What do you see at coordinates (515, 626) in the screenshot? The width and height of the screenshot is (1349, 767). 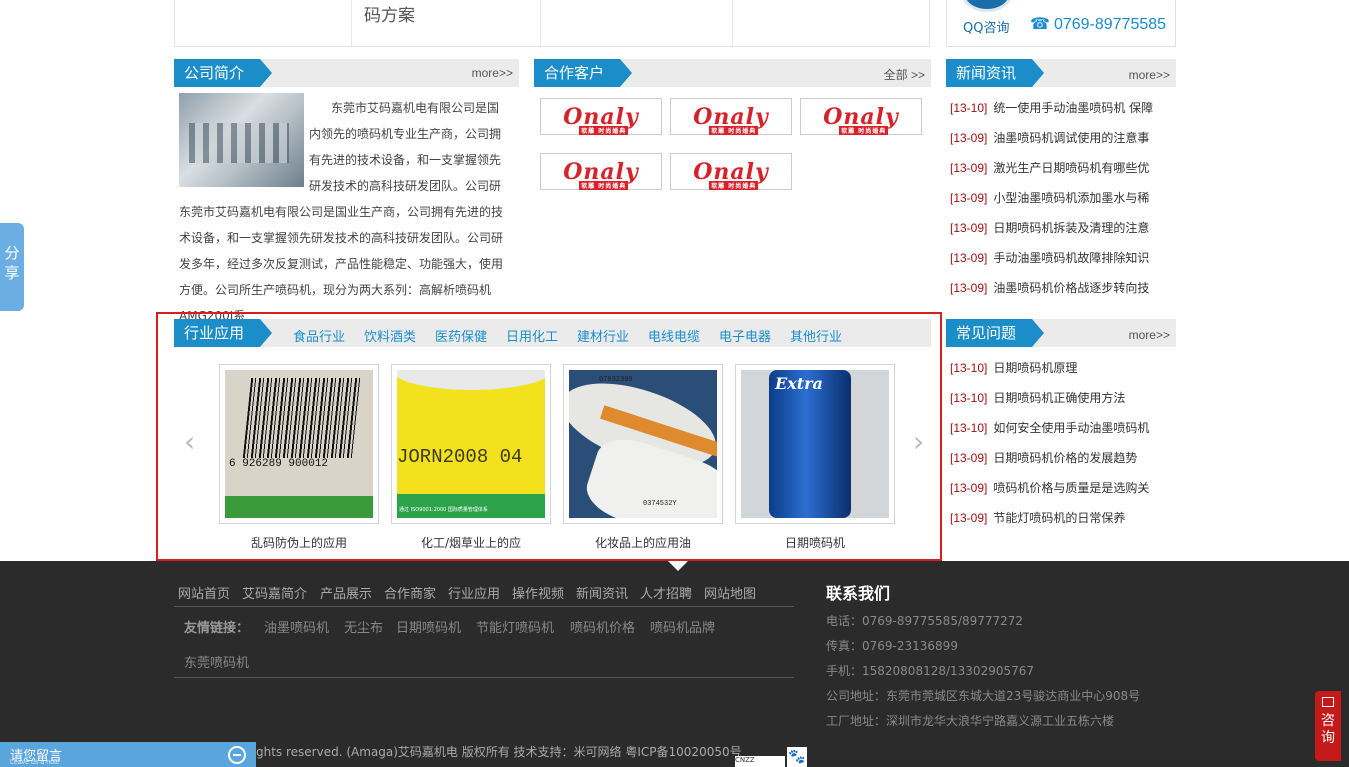 I see `friend-link: 节能灯喷码机` at bounding box center [515, 626].